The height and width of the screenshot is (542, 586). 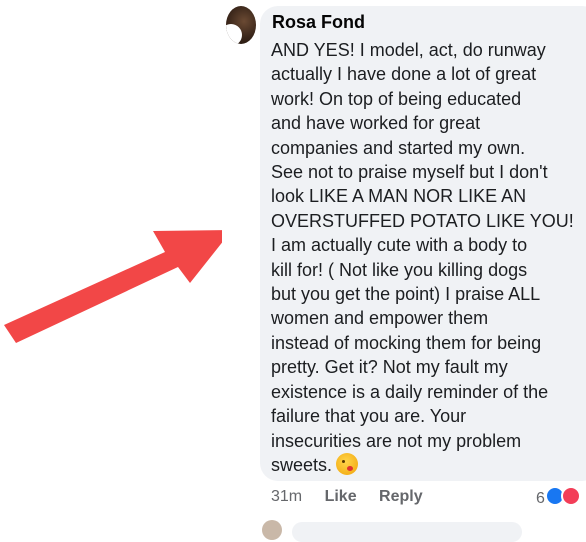 What do you see at coordinates (286, 496) in the screenshot?
I see `comment-timestamp: 31m` at bounding box center [286, 496].